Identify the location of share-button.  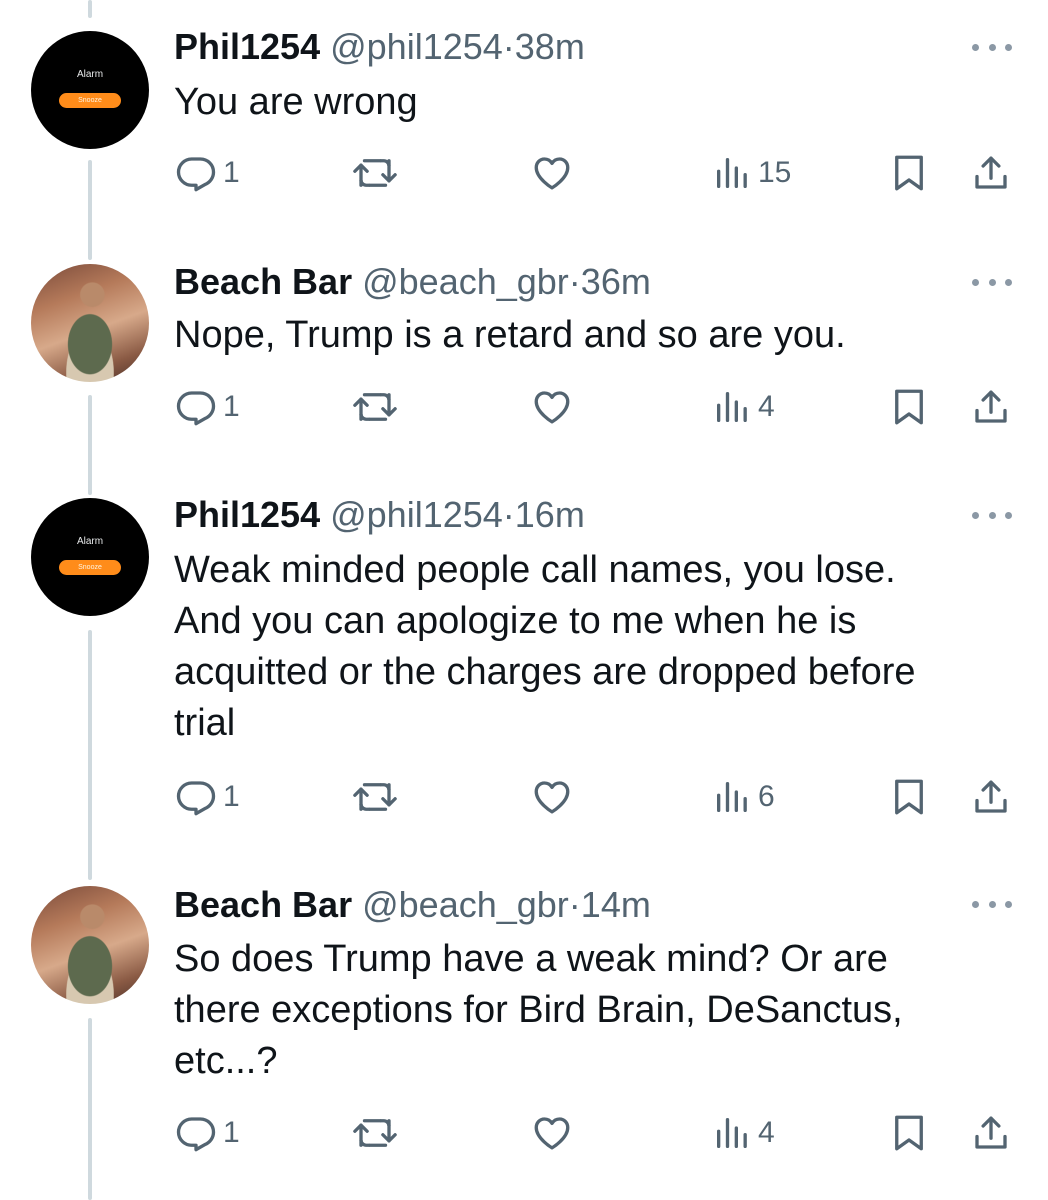
(991, 1133).